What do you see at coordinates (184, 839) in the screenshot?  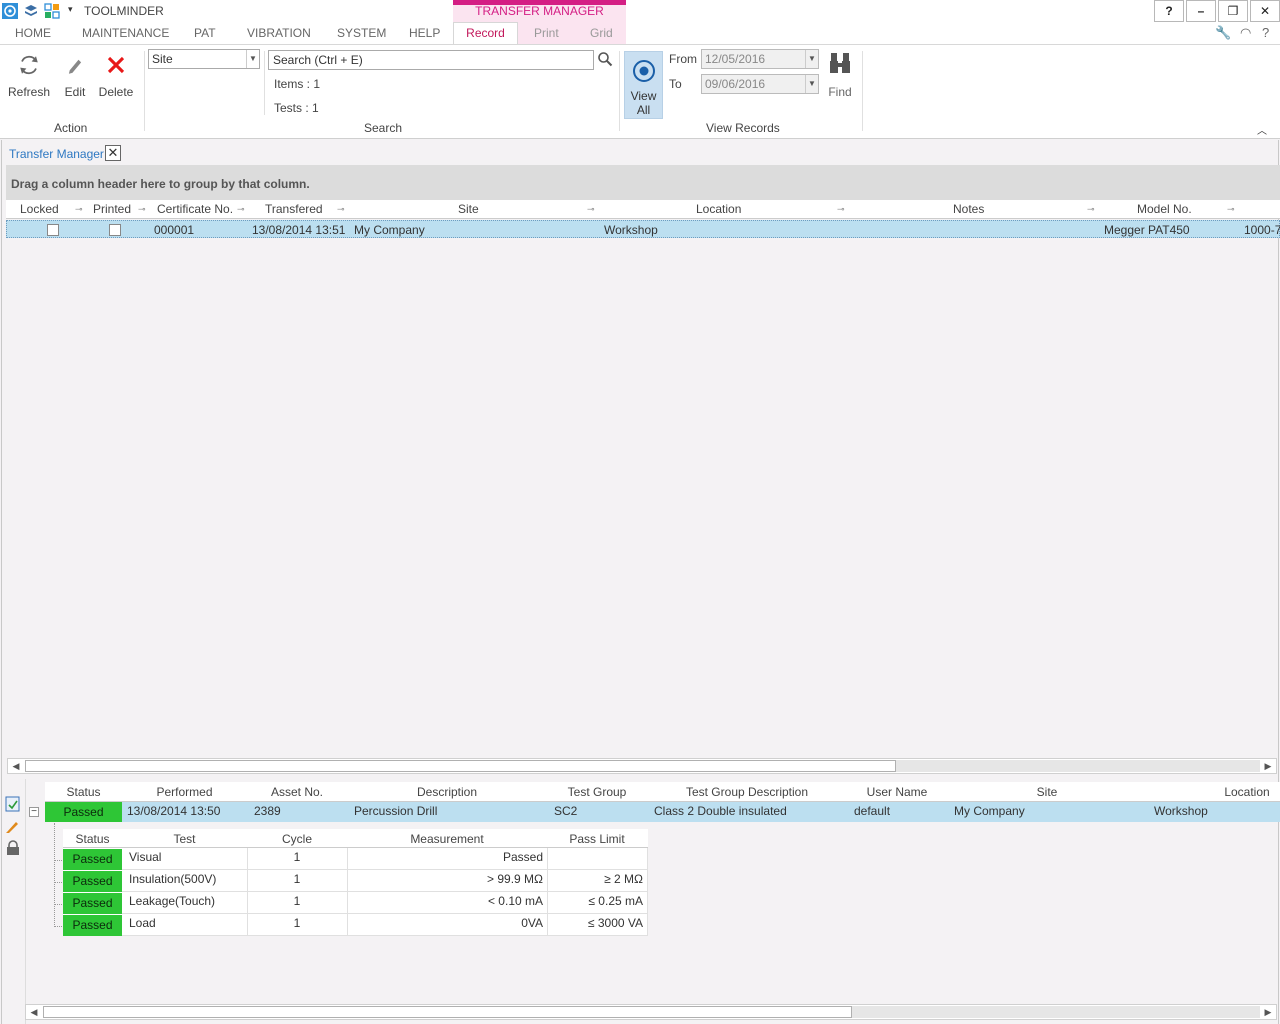 I see `sub-col-test: Test` at bounding box center [184, 839].